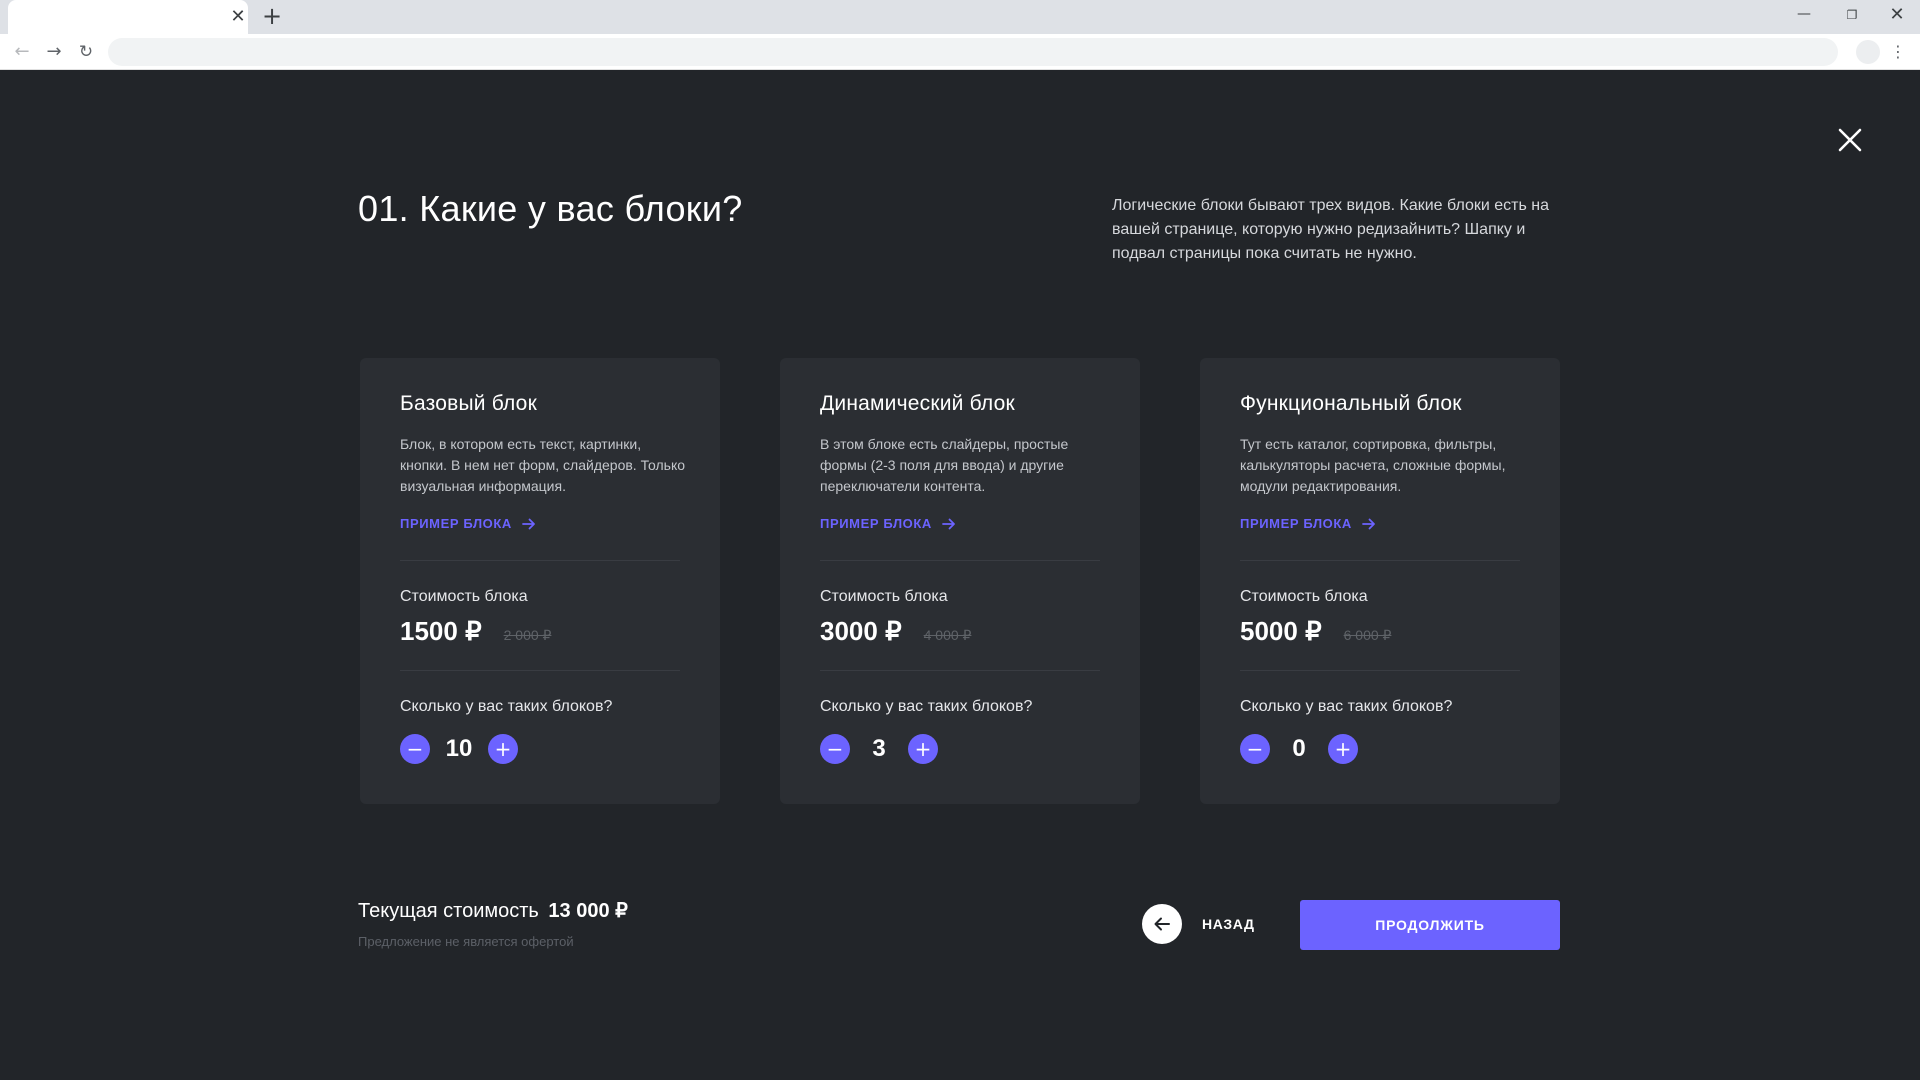 The image size is (1920, 1080). I want to click on reload-icon: ↻, so click(86, 52).